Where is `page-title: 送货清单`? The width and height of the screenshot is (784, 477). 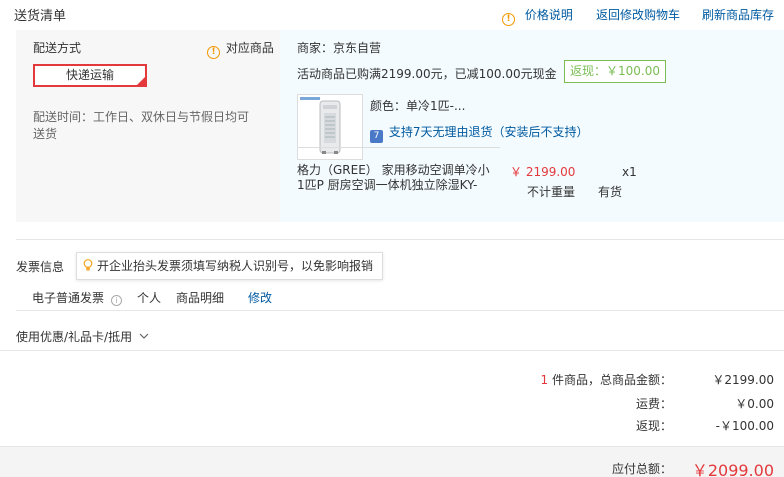
page-title: 送货清单 is located at coordinates (40, 16).